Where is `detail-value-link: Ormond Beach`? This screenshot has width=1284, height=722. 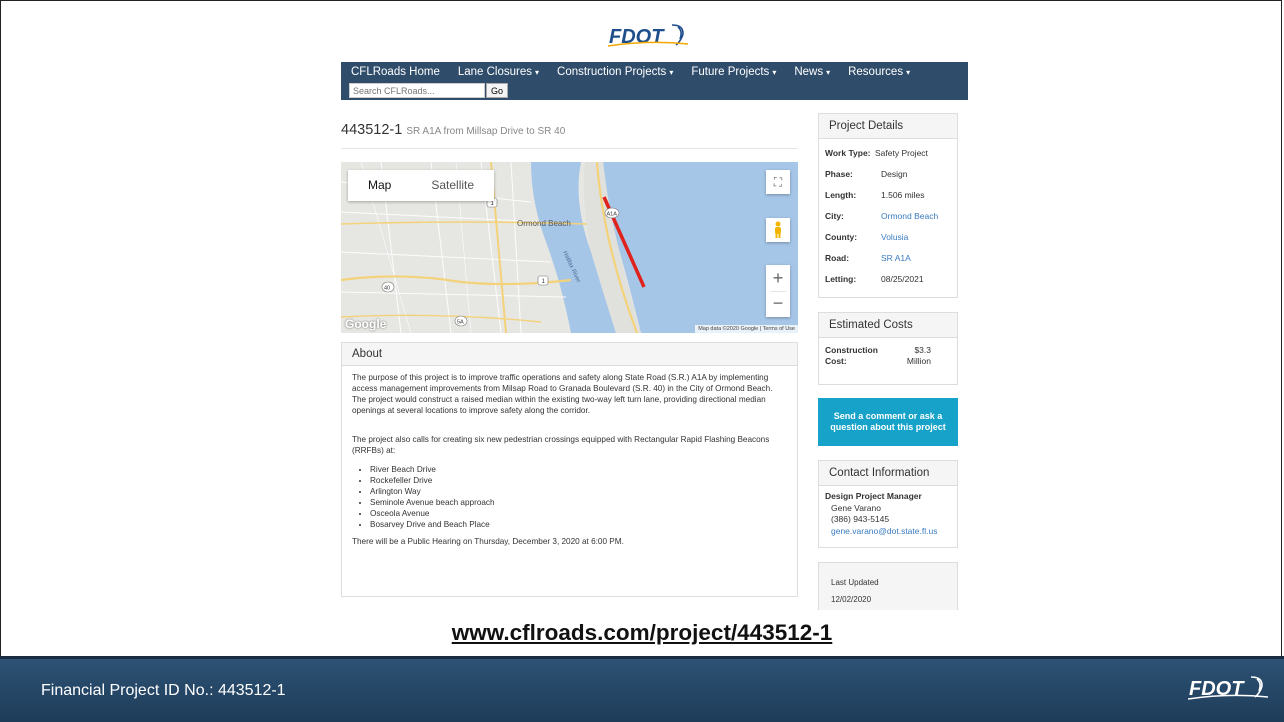 detail-value-link: Ormond Beach is located at coordinates (909, 216).